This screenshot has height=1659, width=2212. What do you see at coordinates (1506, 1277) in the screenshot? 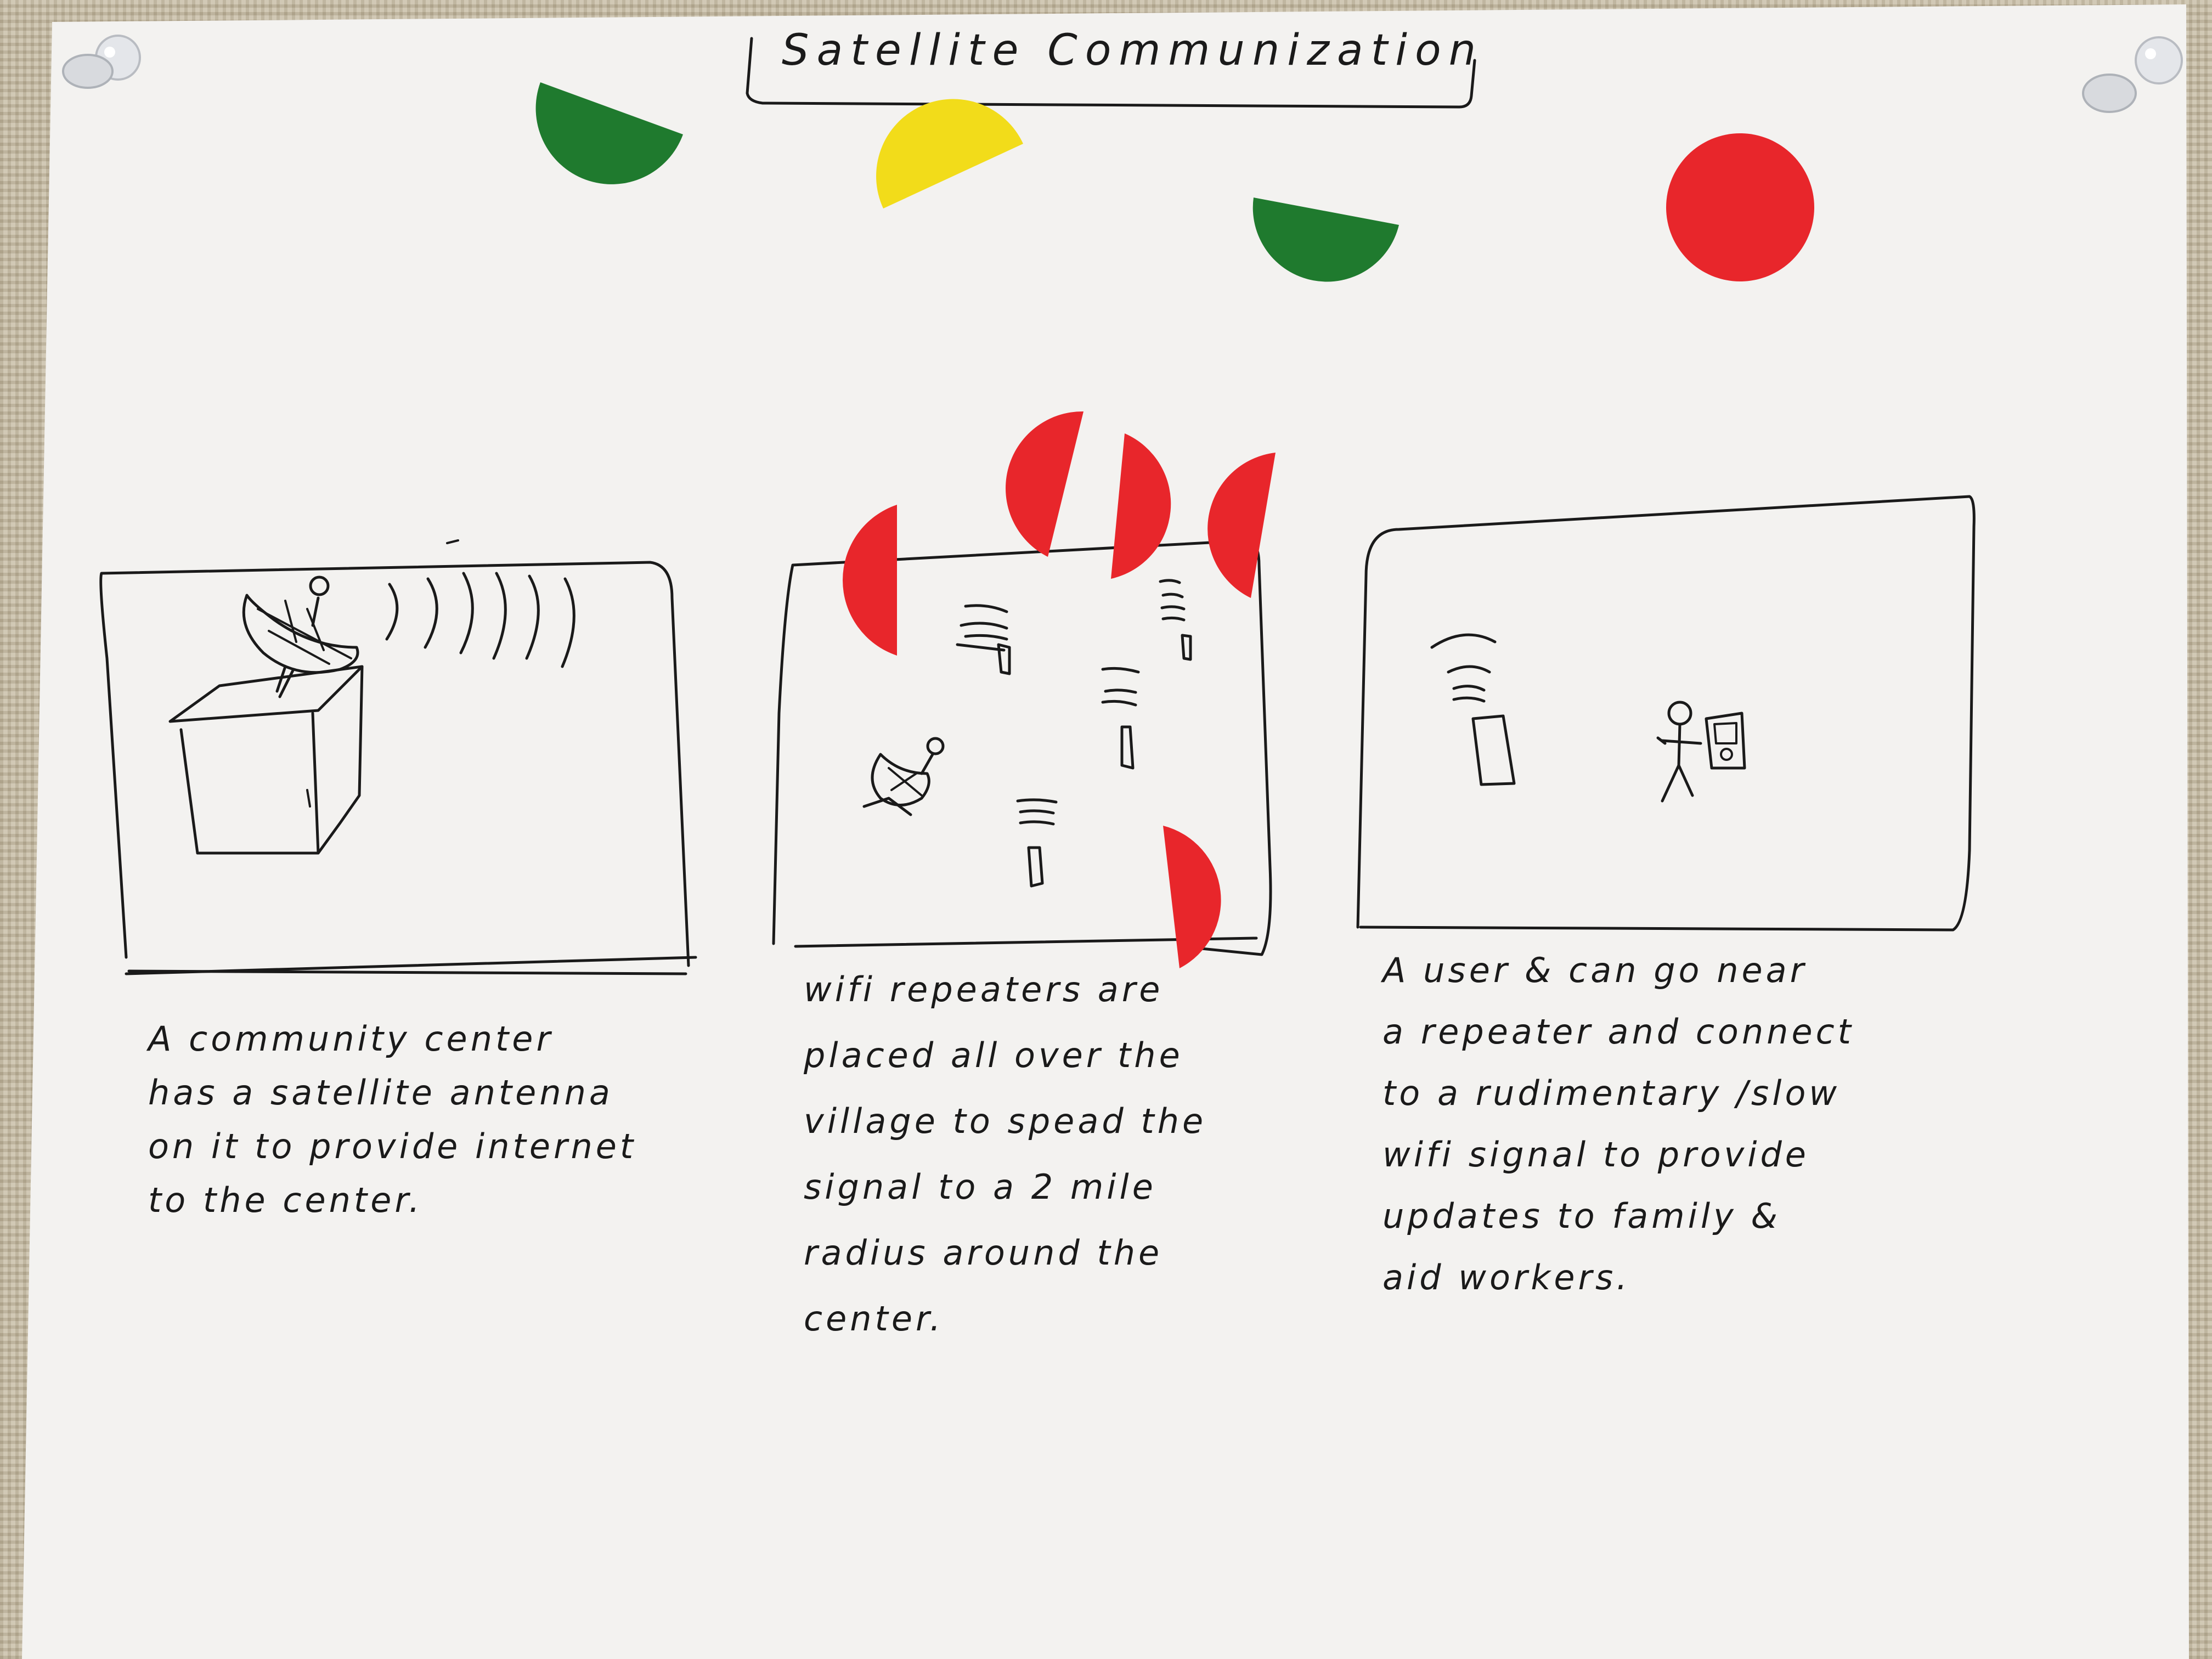
I see `caption-line: aid workers.` at bounding box center [1506, 1277].